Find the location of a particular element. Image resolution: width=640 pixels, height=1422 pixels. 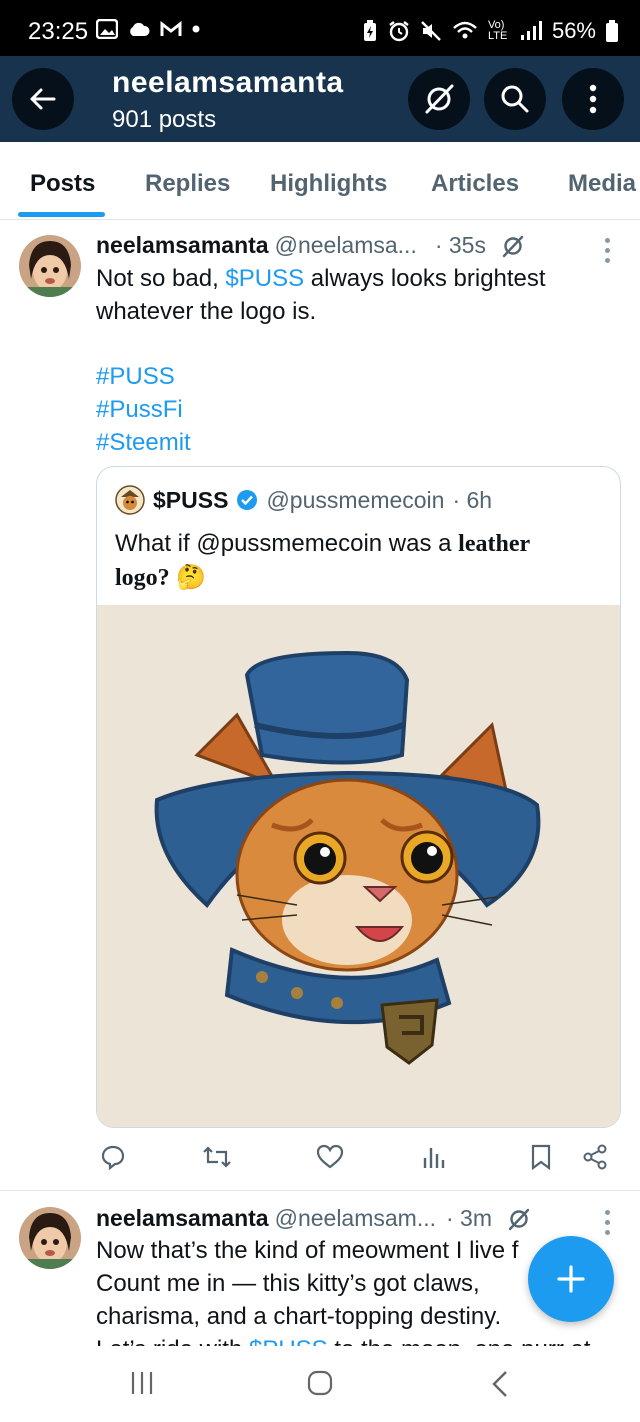

thinking-emoji: 🤔 is located at coordinates (191, 577).